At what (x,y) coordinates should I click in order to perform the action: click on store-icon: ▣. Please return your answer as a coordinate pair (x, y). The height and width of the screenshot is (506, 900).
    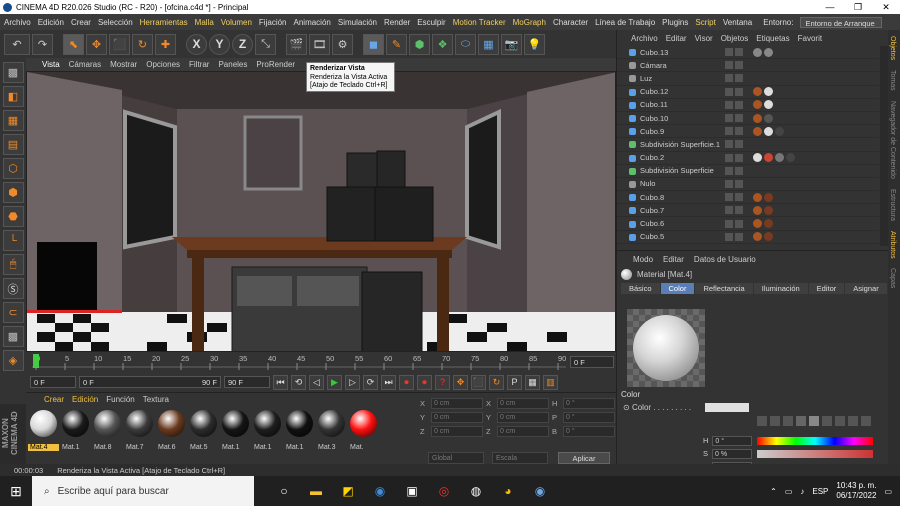
    Looking at the image, I should click on (412, 491).